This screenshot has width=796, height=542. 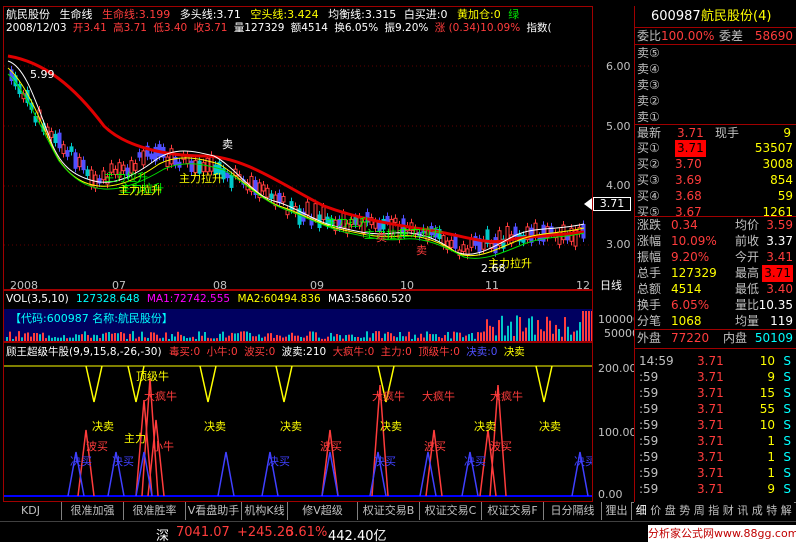 What do you see at coordinates (323, 518) in the screenshot?
I see `bottom-tab: 修V超级MACD` at bounding box center [323, 518].